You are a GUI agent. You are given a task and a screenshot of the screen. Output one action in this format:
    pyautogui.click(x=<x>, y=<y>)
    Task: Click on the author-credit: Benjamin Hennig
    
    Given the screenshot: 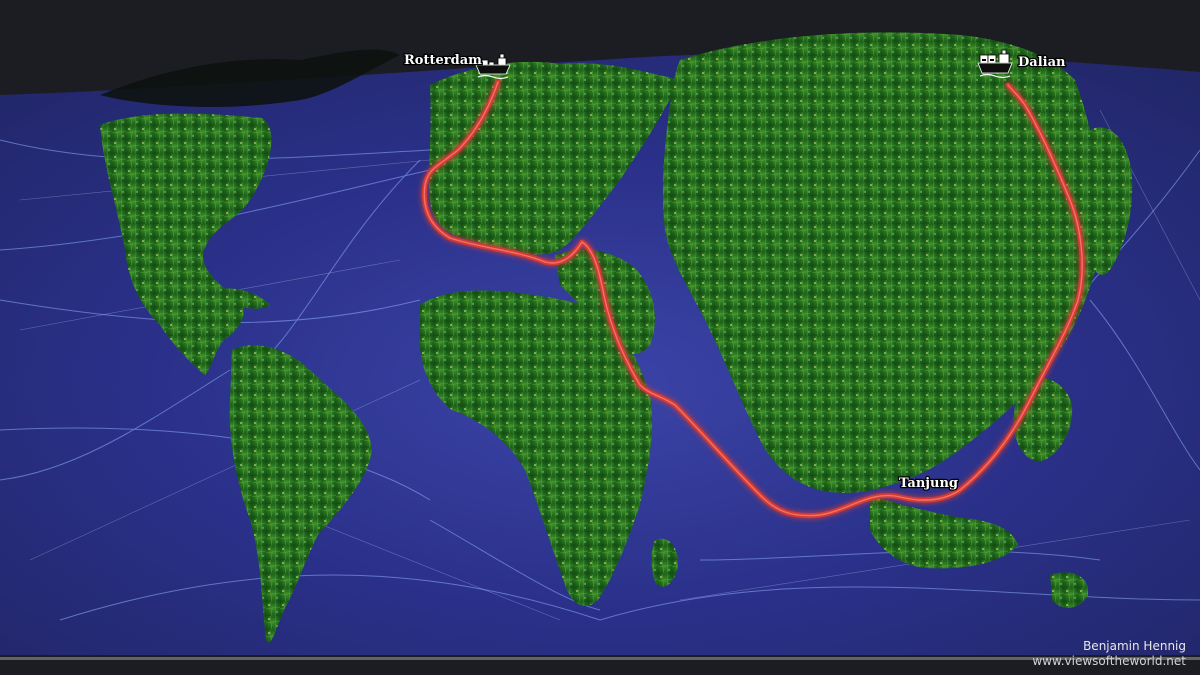 What is the action you would take?
    pyautogui.click(x=1134, y=646)
    